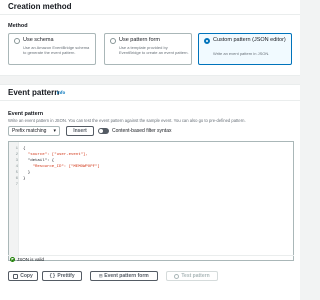 The image size is (320, 300). What do you see at coordinates (16, 155) in the screenshot?
I see `line-number: 2` at bounding box center [16, 155].